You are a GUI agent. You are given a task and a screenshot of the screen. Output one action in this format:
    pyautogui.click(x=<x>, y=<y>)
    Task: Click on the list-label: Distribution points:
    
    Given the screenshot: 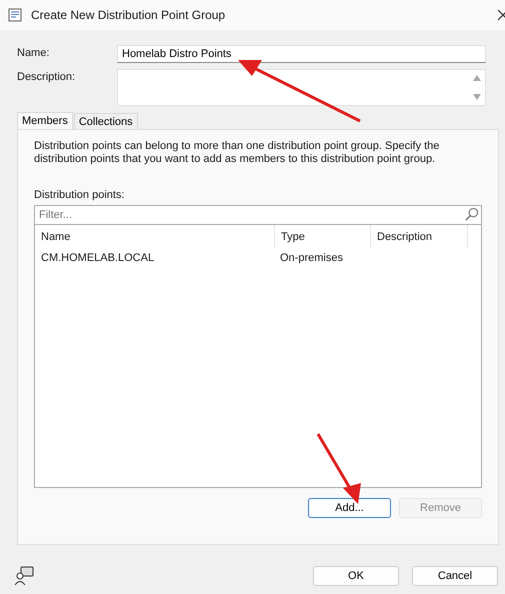 What is the action you would take?
    pyautogui.click(x=80, y=195)
    